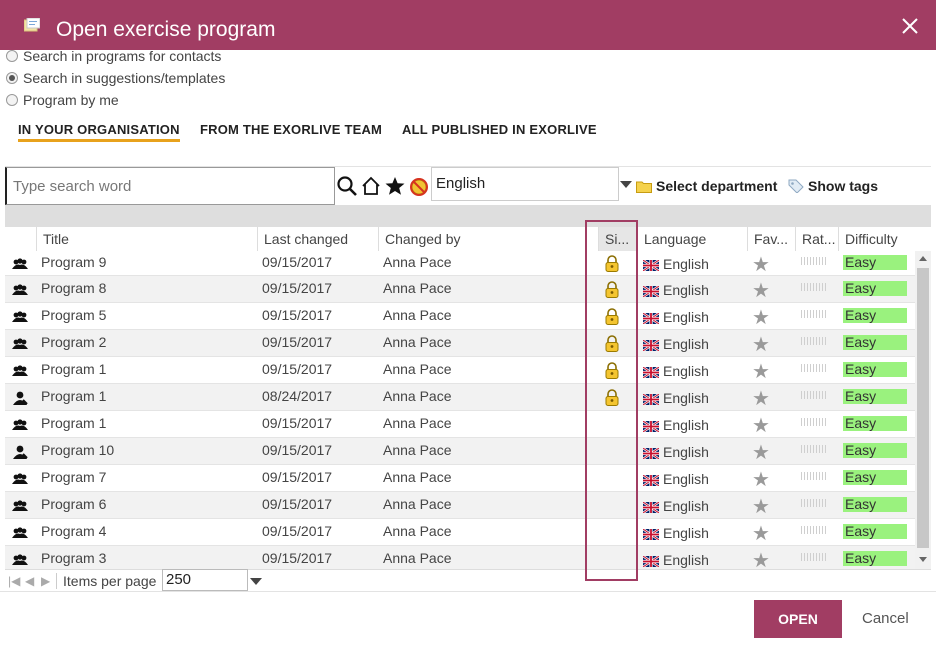 The image size is (936, 648). What do you see at coordinates (692, 239) in the screenshot?
I see `column-header-language: Language` at bounding box center [692, 239].